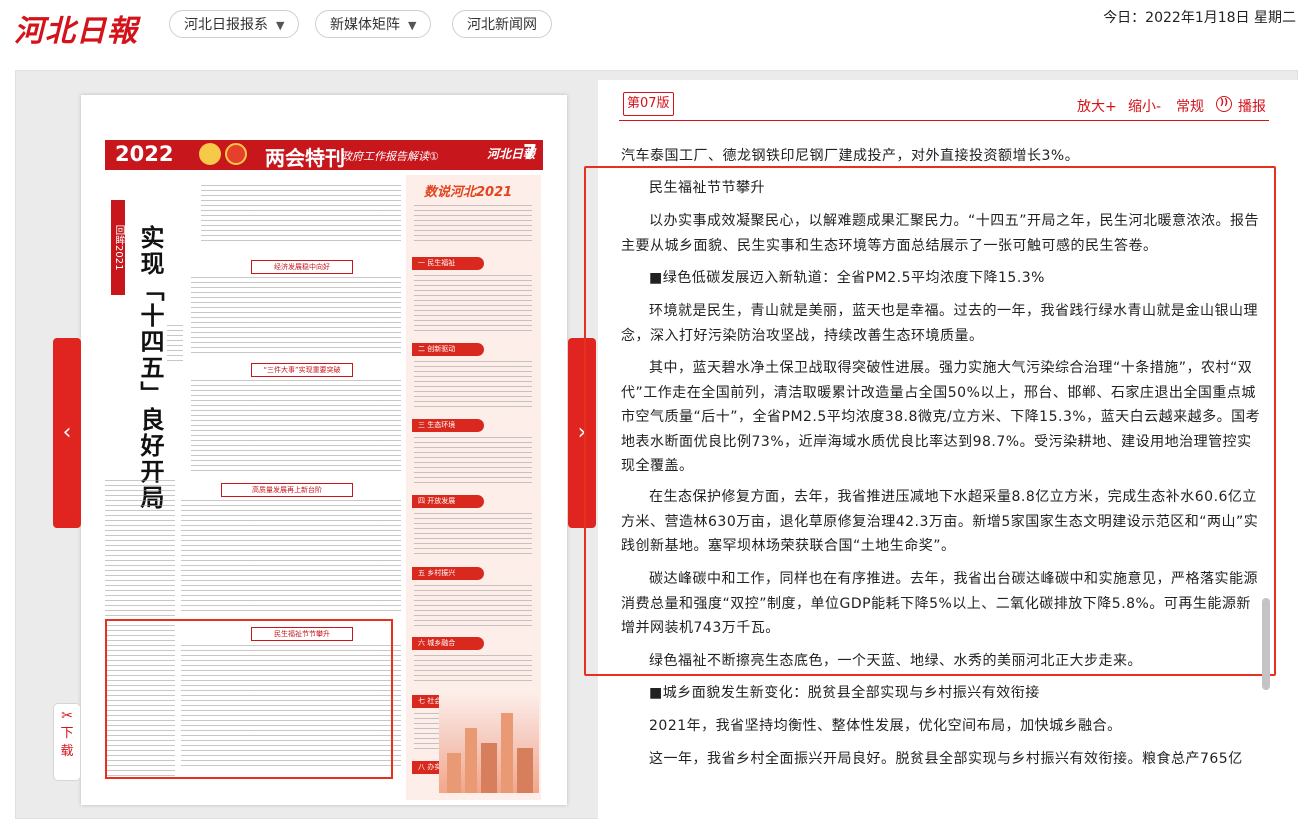 The width and height of the screenshot is (1298, 819). What do you see at coordinates (302, 267) in the screenshot?
I see `section-header: 经济发展稳中向好` at bounding box center [302, 267].